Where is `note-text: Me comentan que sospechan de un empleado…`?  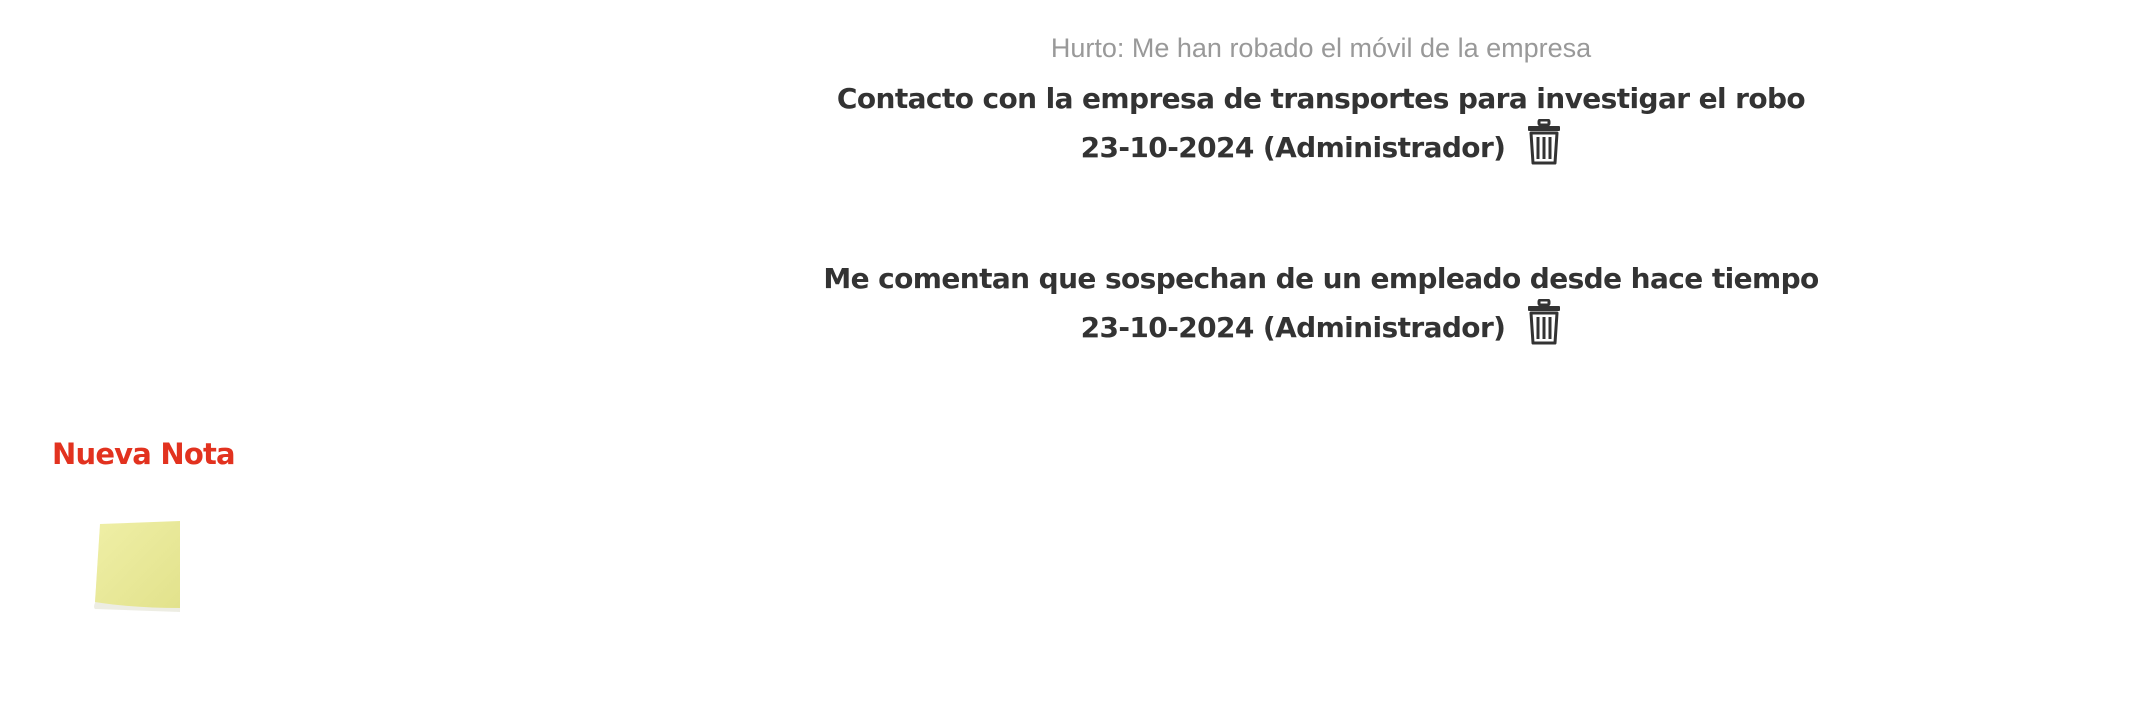 note-text: Me comentan que sospechan de un empleado… is located at coordinates (1321, 278).